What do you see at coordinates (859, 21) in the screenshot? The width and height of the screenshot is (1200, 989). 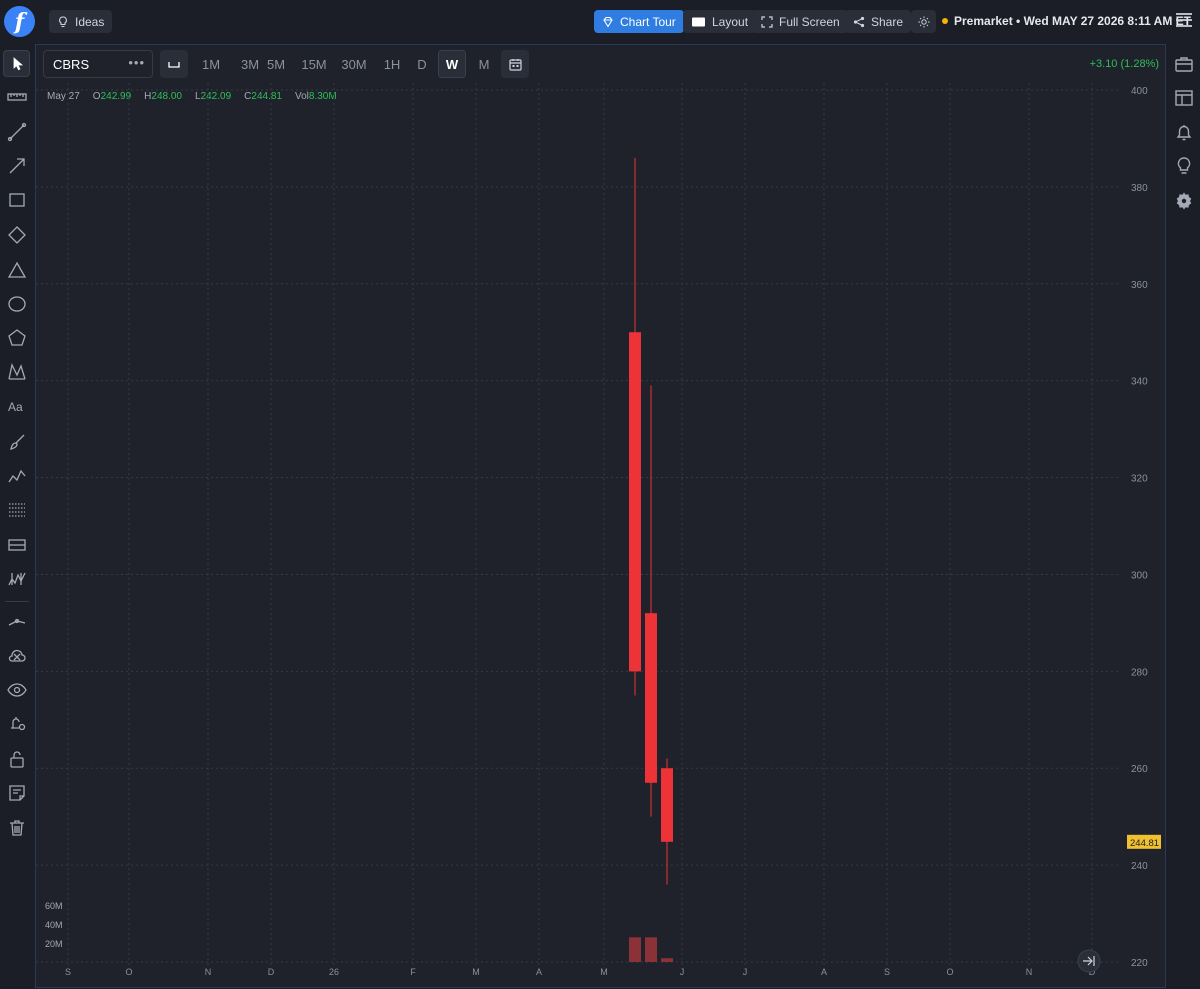 I see `share-icon` at bounding box center [859, 21].